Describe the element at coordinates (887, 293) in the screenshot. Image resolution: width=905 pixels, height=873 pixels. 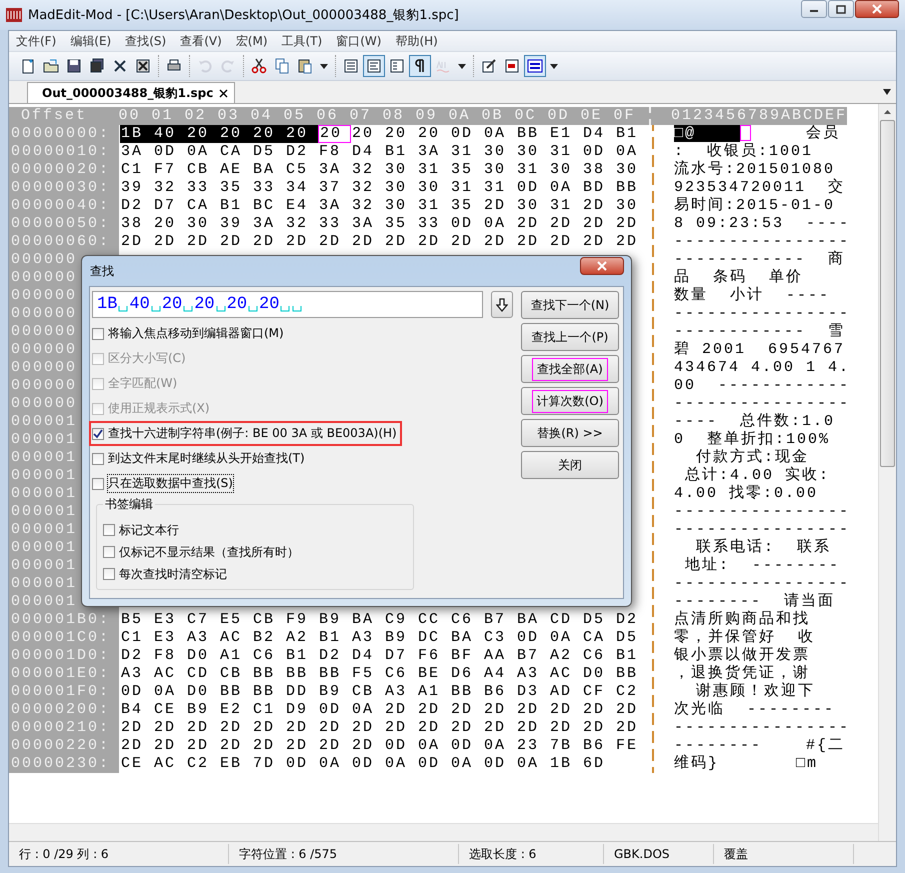
I see `scrollbar-thumb` at that location.